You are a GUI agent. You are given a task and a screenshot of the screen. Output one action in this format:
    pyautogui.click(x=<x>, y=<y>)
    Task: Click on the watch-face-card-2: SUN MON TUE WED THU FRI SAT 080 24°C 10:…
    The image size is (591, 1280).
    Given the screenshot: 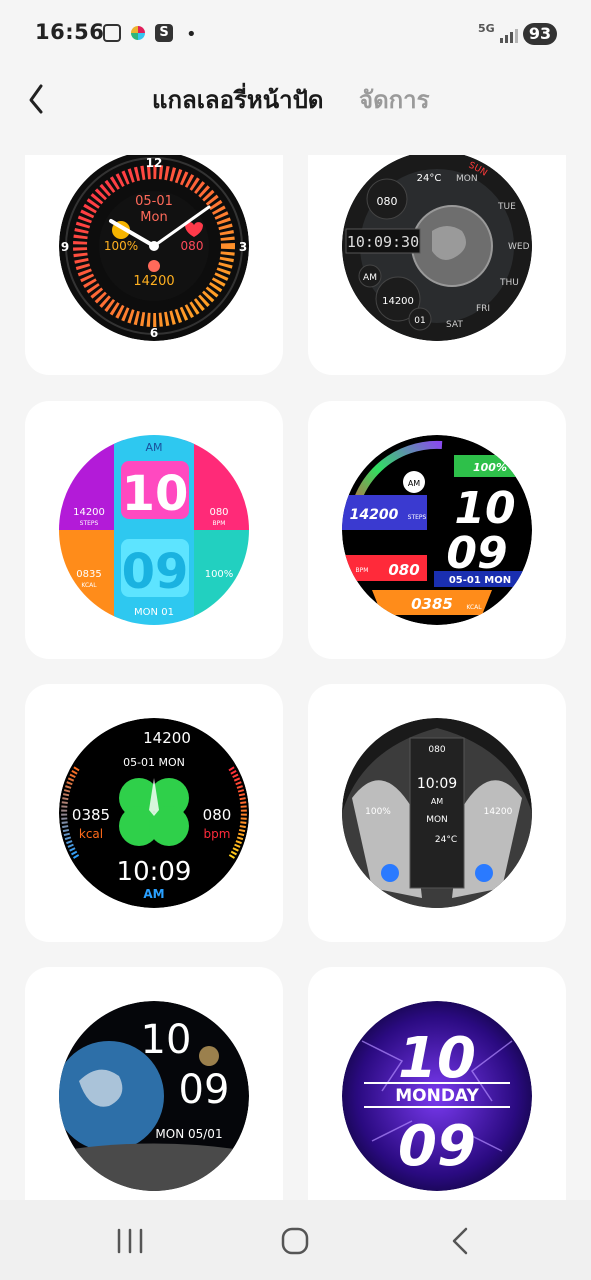 What is the action you would take?
    pyautogui.click(x=437, y=265)
    